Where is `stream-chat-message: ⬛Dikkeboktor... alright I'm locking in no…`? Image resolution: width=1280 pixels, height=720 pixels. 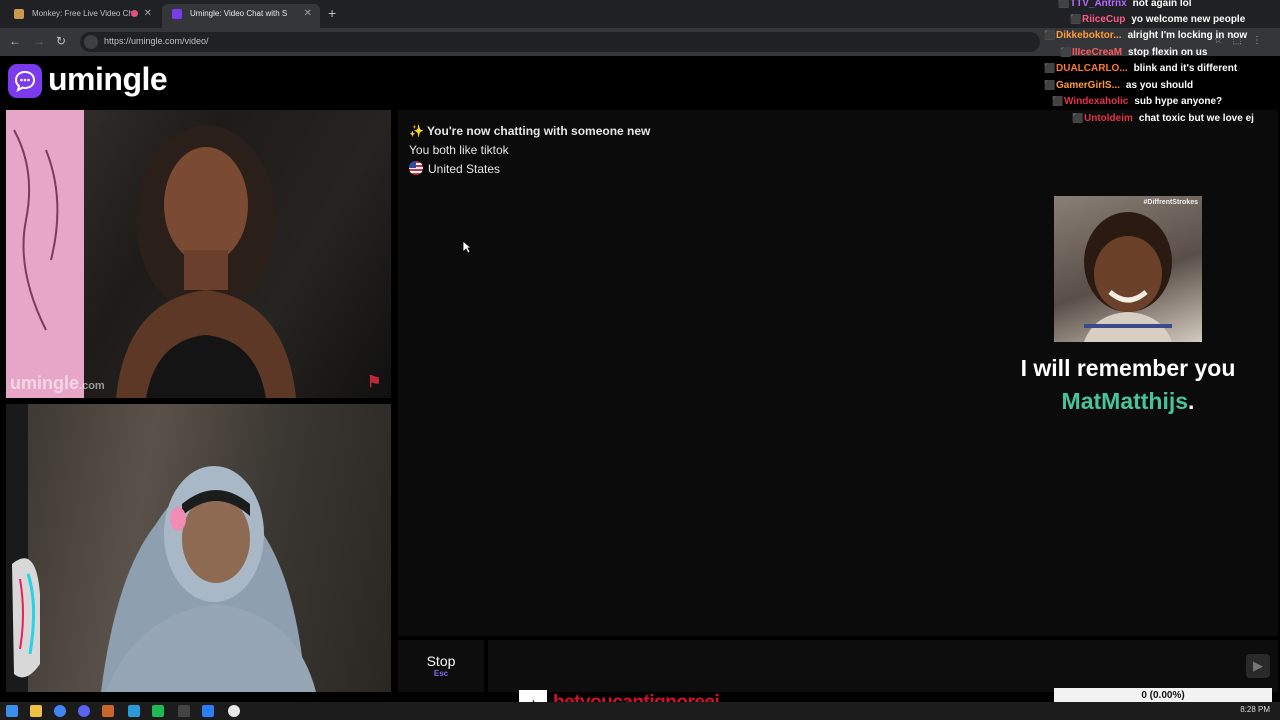
stream-chat-message: ⬛Dikkeboktor... alright I'm locking in no… is located at coordinates (1145, 35).